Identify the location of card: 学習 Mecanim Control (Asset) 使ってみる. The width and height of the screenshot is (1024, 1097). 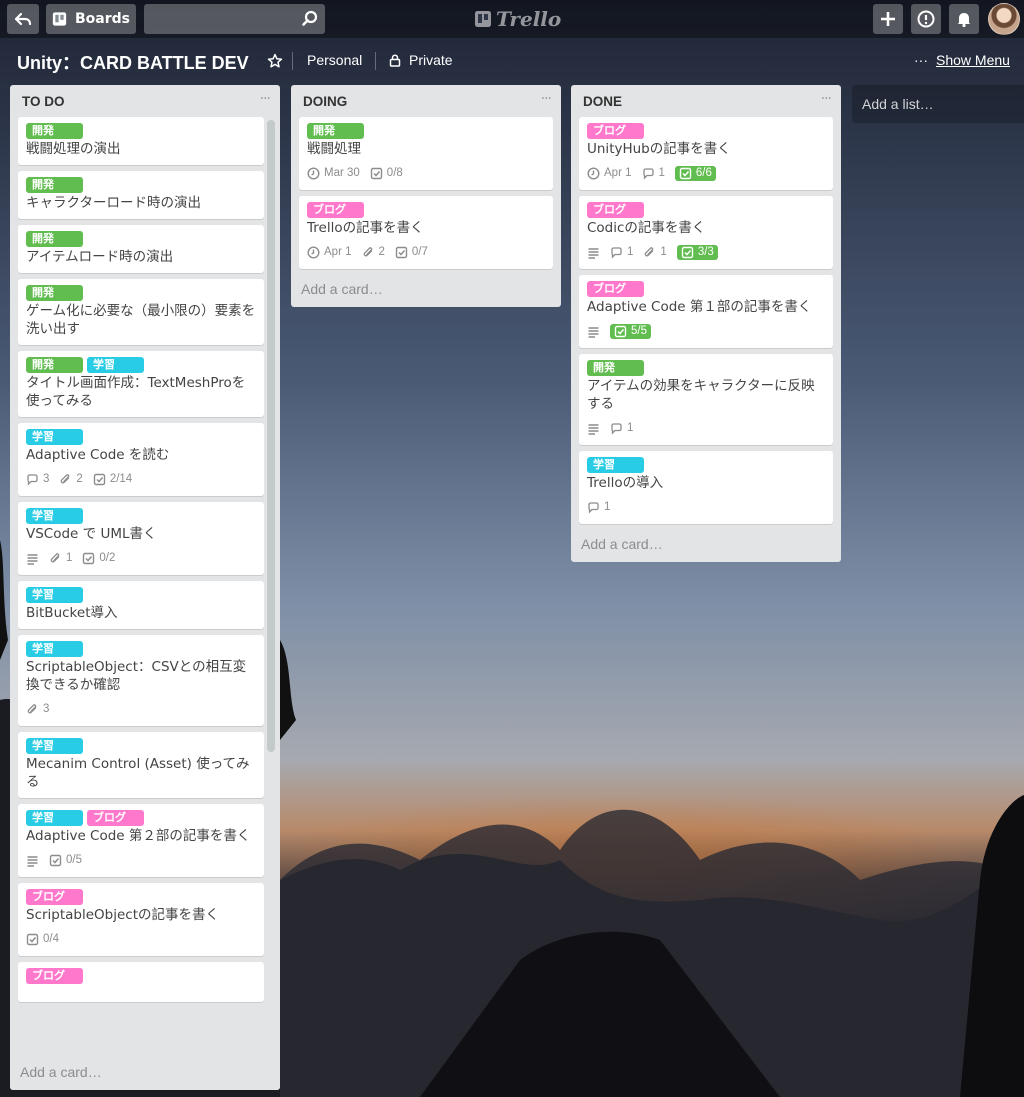
(141, 765).